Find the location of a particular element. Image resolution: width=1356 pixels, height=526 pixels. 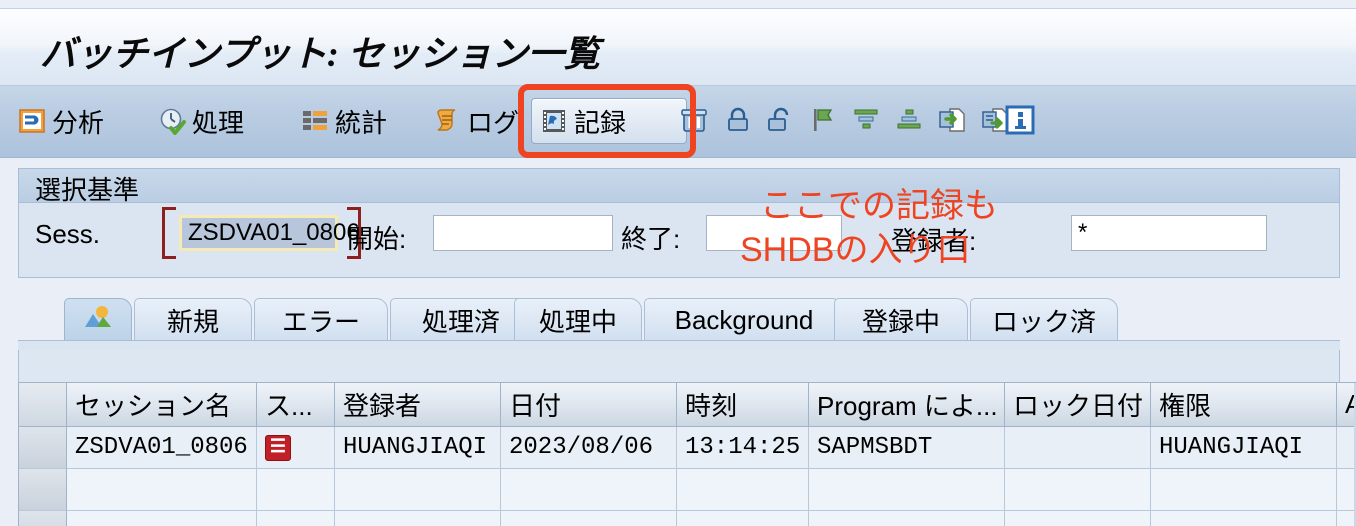

tab-overview is located at coordinates (98, 320).